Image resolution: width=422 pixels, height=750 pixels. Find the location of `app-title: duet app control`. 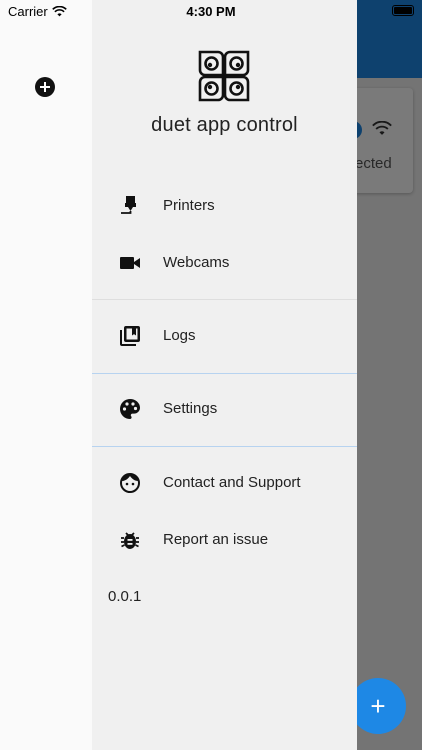

app-title: duet app control is located at coordinates (224, 125).